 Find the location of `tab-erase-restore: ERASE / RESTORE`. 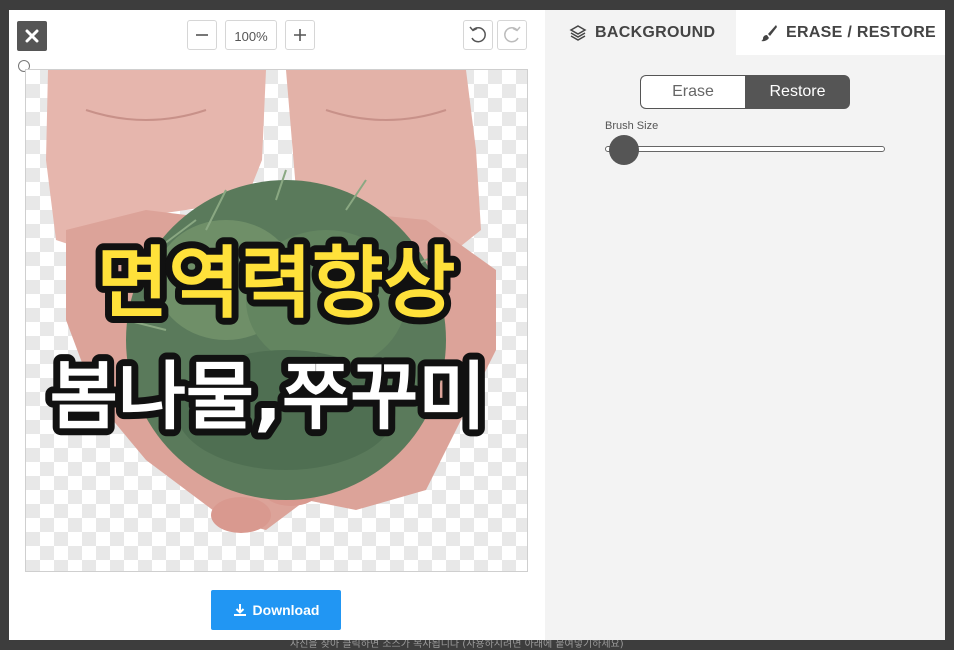

tab-erase-restore: ERASE / RESTORE is located at coordinates (840, 32).